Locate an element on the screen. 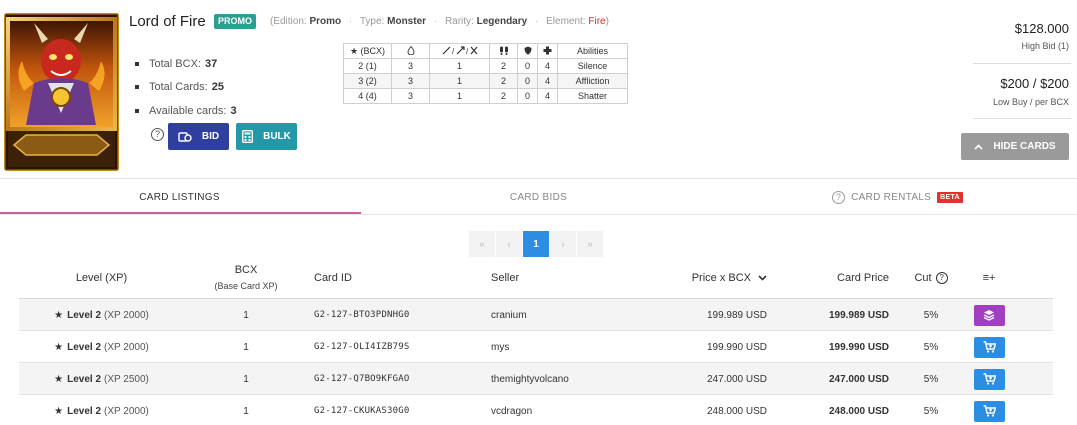 Image resolution: width=1077 pixels, height=425 pixels. tab-card-rentals: ? CARD RENTALS BETA is located at coordinates (897, 197).